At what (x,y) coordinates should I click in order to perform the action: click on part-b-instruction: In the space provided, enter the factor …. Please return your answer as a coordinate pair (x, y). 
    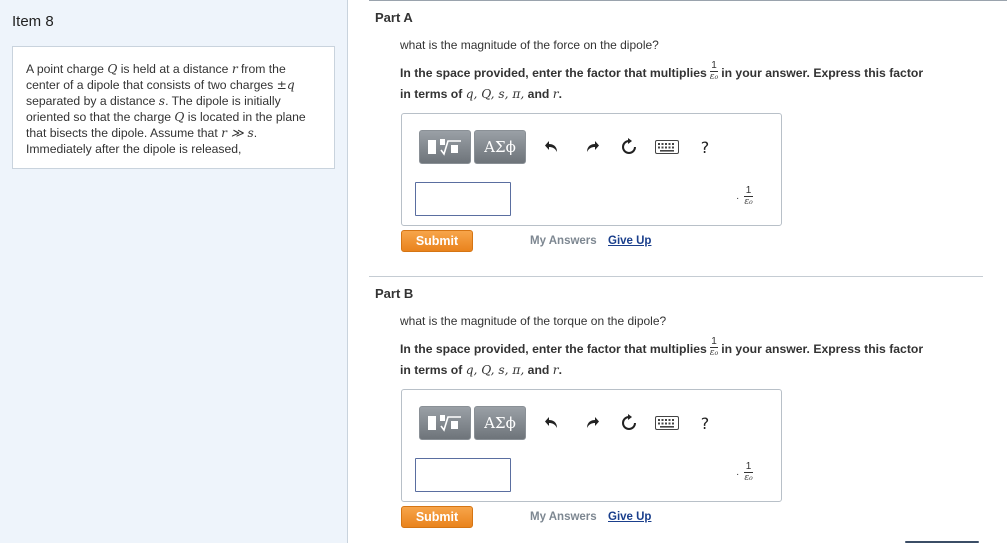
    Looking at the image, I should click on (692, 358).